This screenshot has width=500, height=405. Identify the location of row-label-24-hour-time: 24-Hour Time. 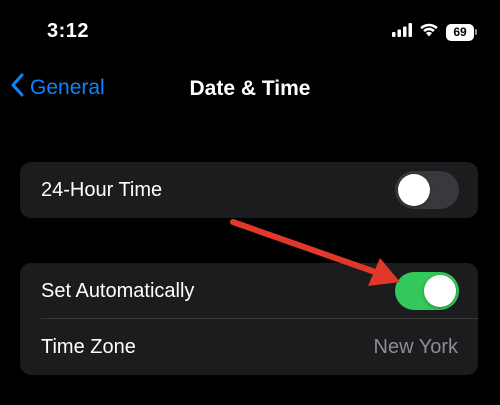
(102, 189).